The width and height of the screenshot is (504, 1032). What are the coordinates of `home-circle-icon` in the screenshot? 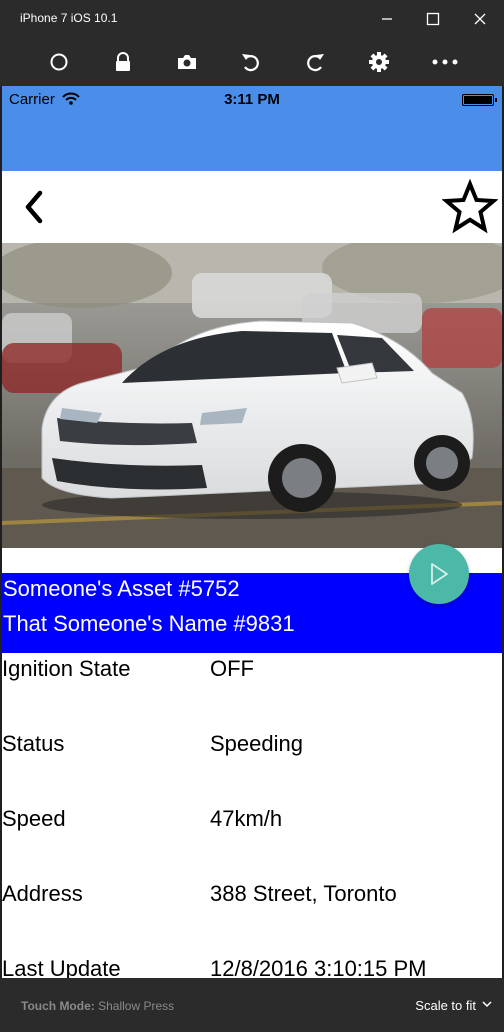 It's located at (59, 62).